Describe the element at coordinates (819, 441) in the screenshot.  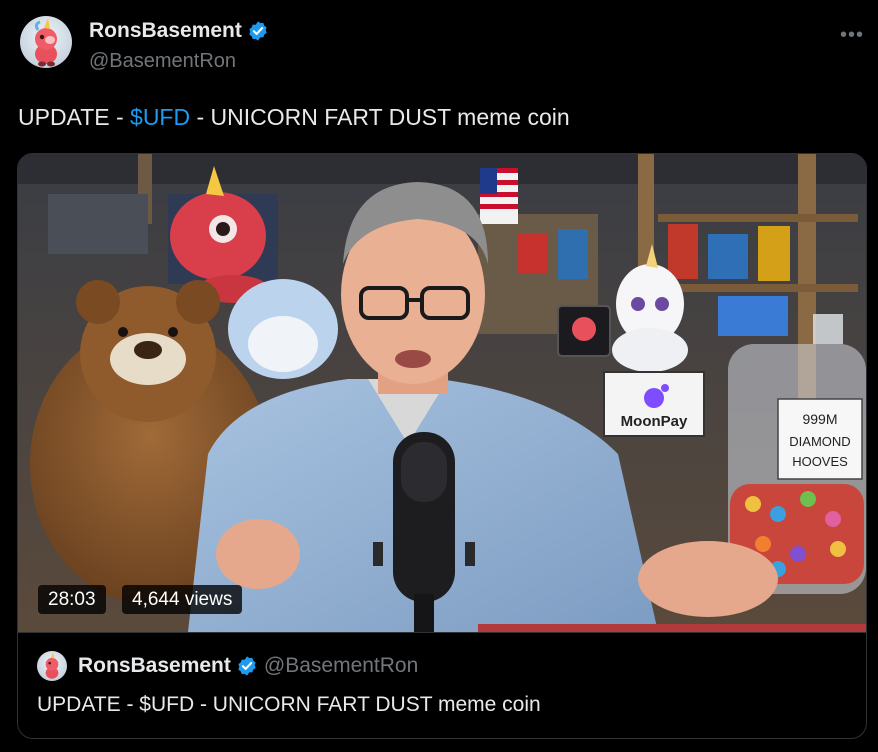
I see `jar-label-line2: DIAMOND` at that location.